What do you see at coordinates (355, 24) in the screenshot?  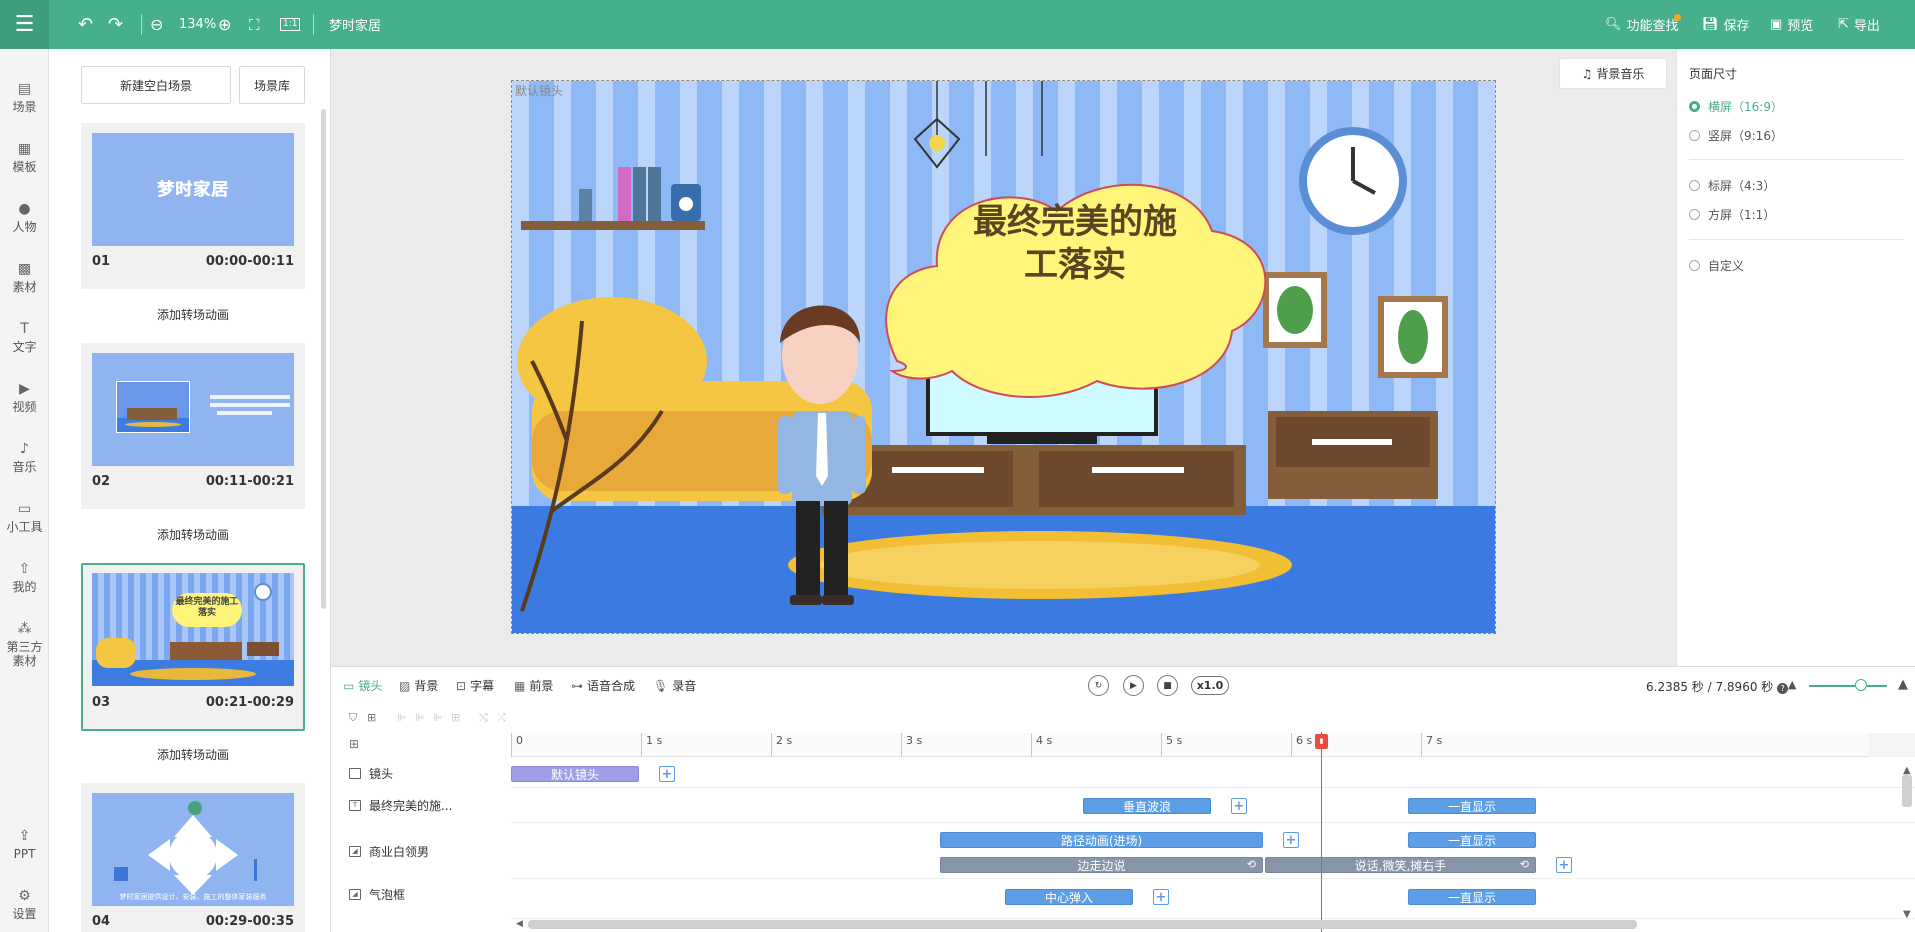 I see `project-name: 梦时家居` at bounding box center [355, 24].